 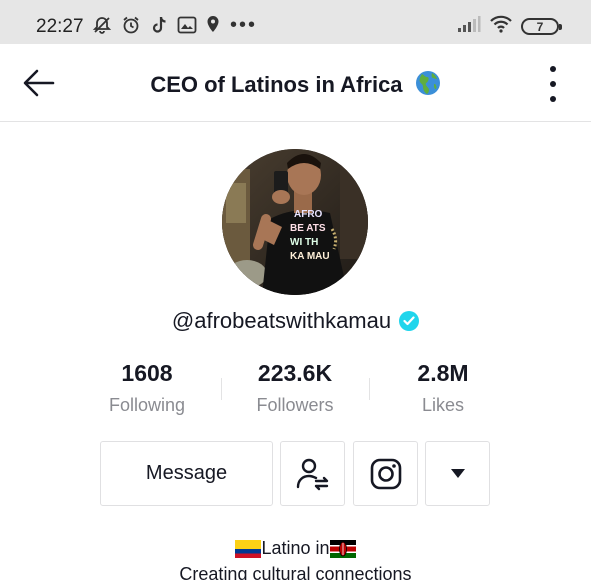 I want to click on message-button: Message, so click(x=186, y=473).